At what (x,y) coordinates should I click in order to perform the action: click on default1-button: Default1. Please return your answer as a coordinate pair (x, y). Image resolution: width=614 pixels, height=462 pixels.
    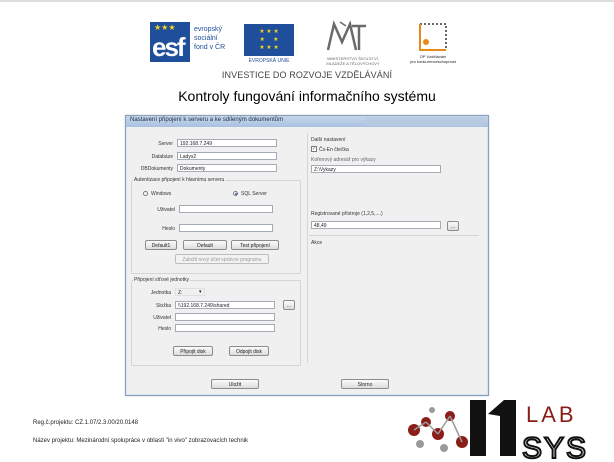
    Looking at the image, I should click on (161, 245).